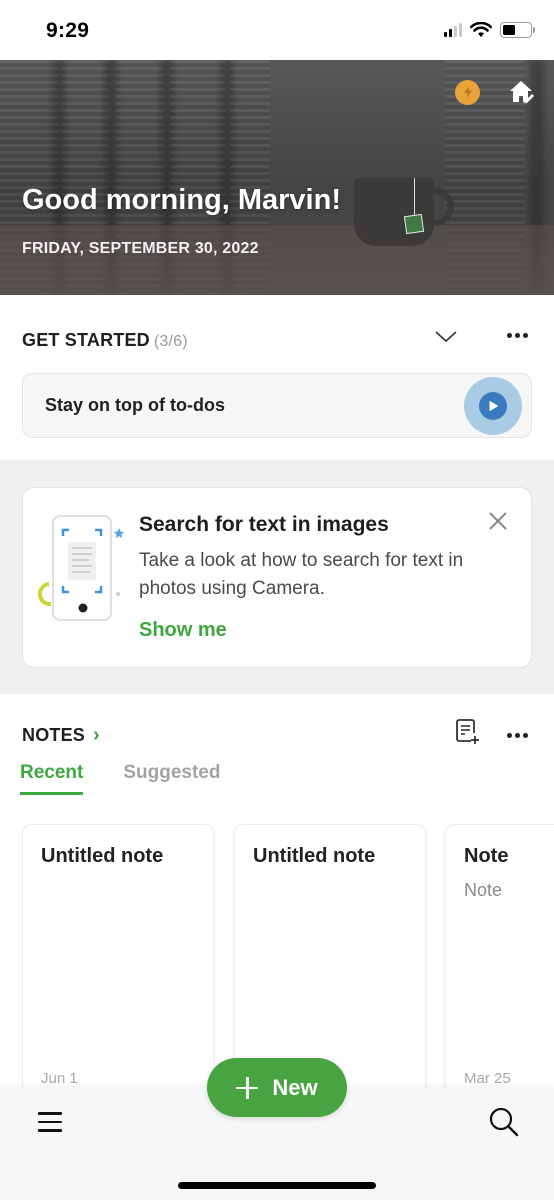 This screenshot has width=554, height=1200. I want to click on new-note-icon, so click(467, 731).